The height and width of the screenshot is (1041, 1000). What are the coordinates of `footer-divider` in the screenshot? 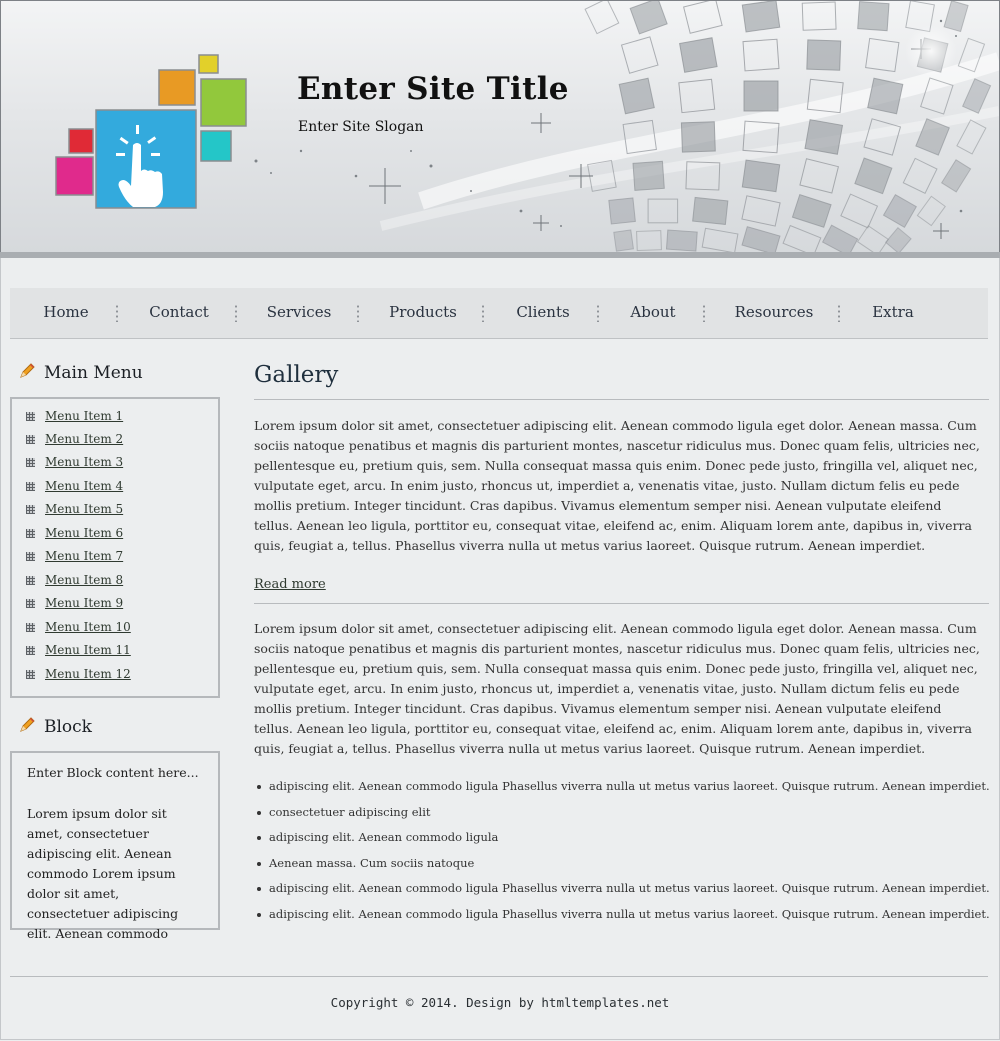 It's located at (499, 976).